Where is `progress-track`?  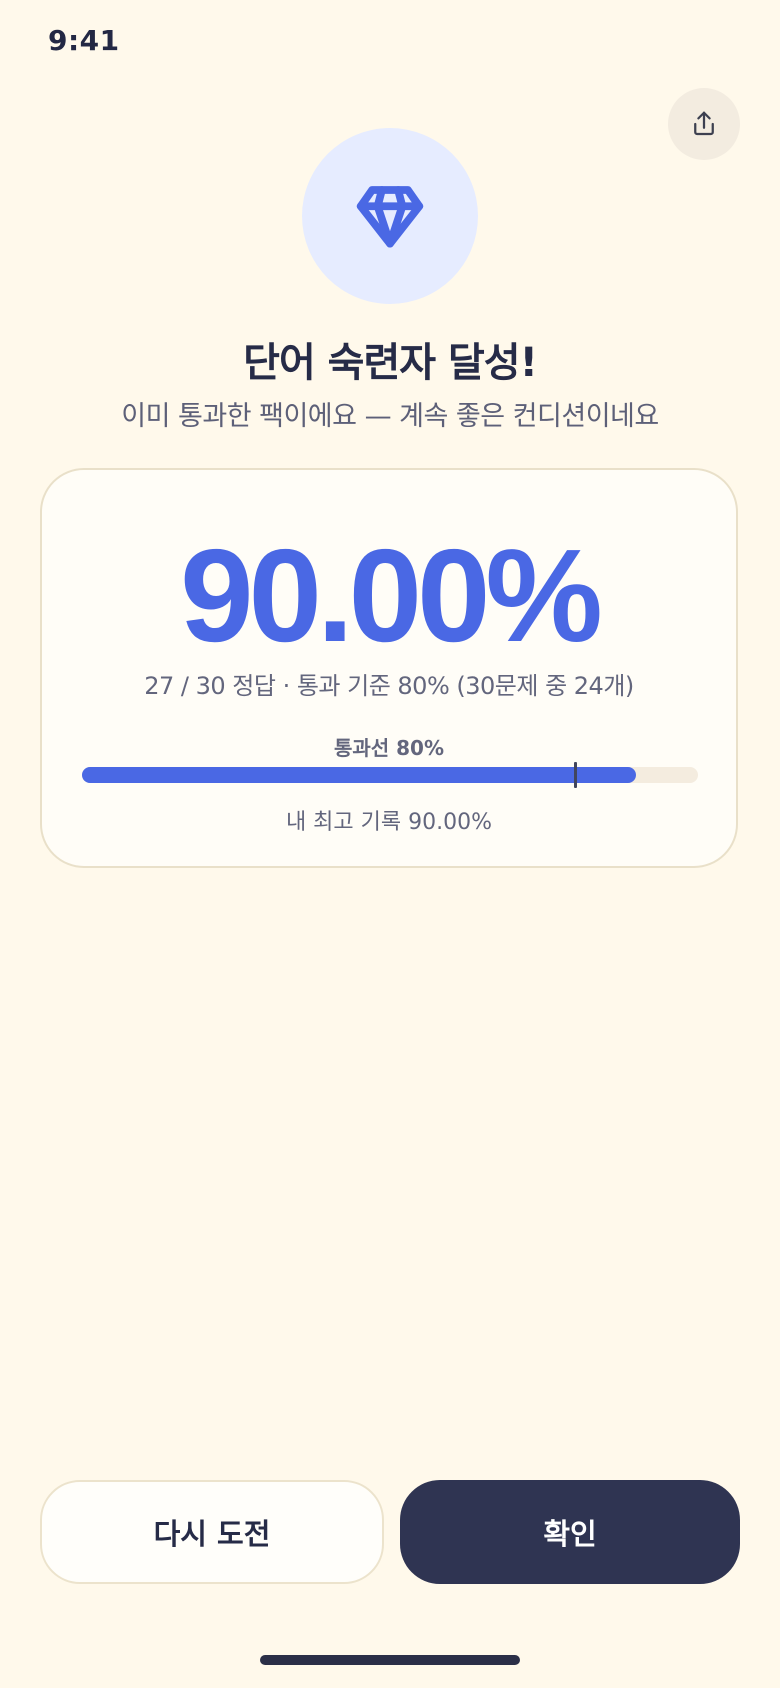
progress-track is located at coordinates (390, 775).